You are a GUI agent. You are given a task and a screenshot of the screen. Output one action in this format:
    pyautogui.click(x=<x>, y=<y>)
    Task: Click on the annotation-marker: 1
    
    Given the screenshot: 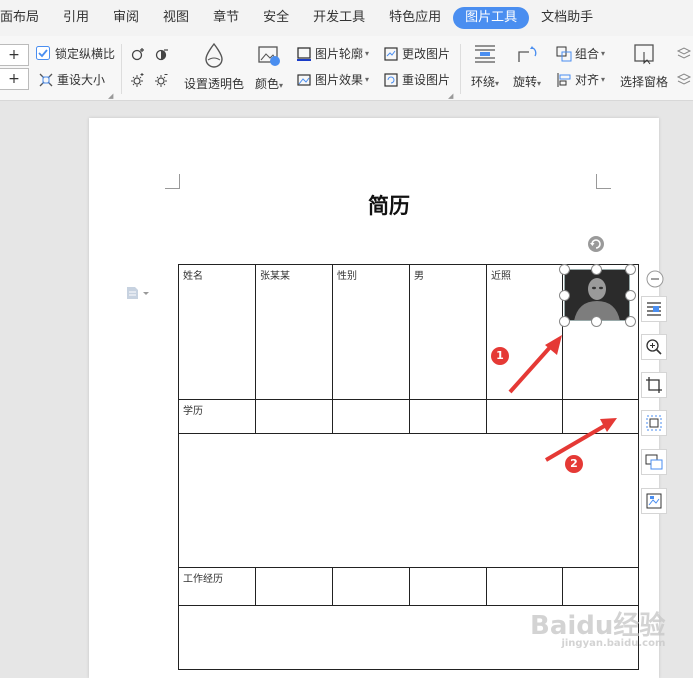 What is the action you would take?
    pyautogui.click(x=500, y=356)
    